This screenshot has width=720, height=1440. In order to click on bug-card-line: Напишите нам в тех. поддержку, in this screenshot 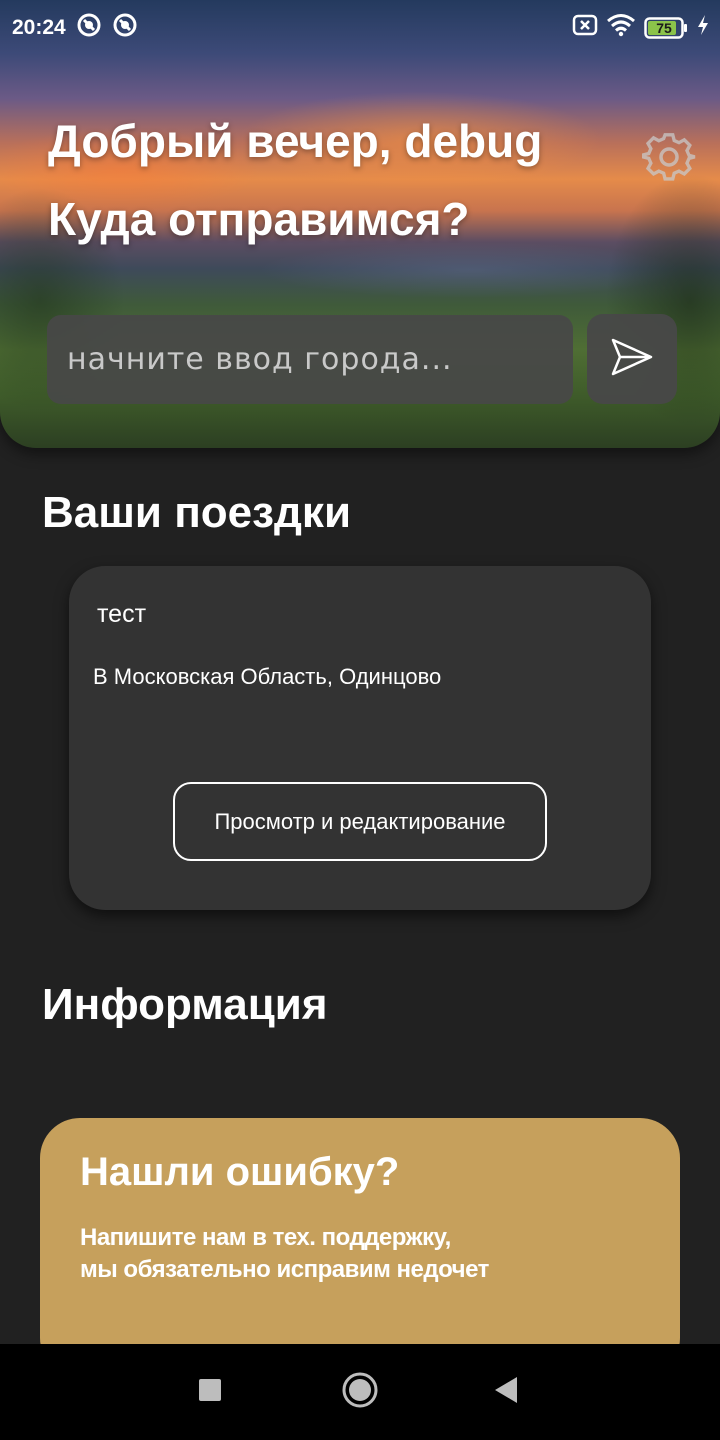, I will do `click(265, 1237)`.